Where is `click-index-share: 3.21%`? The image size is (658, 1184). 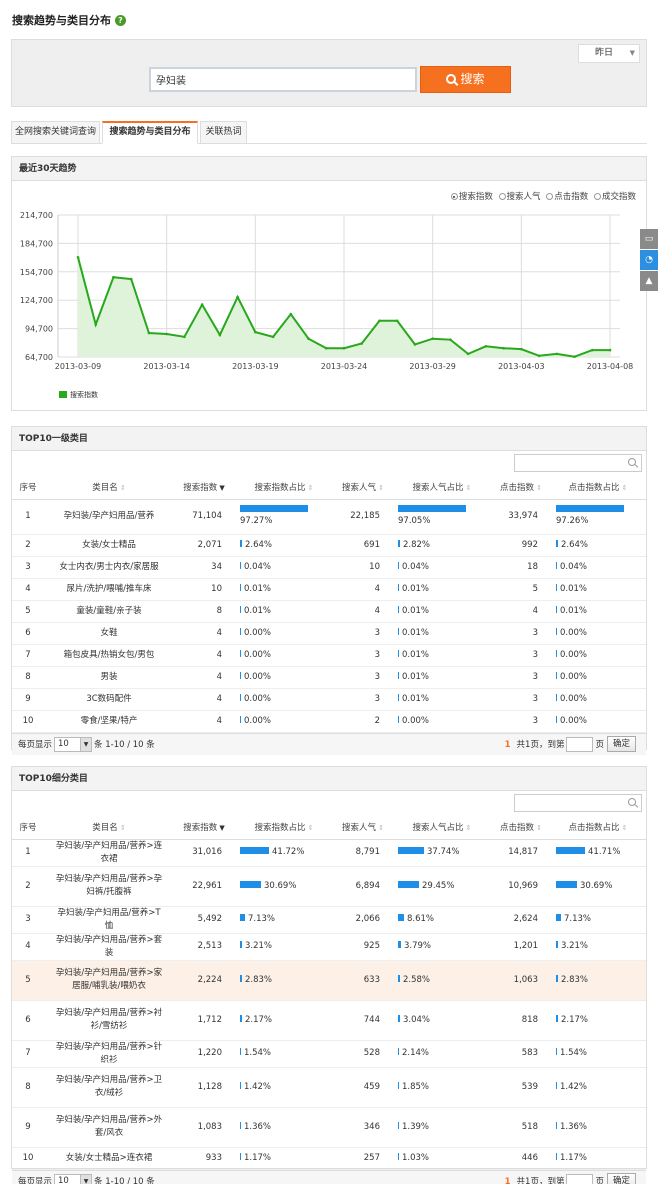 click-index-share: 3.21% is located at coordinates (598, 947).